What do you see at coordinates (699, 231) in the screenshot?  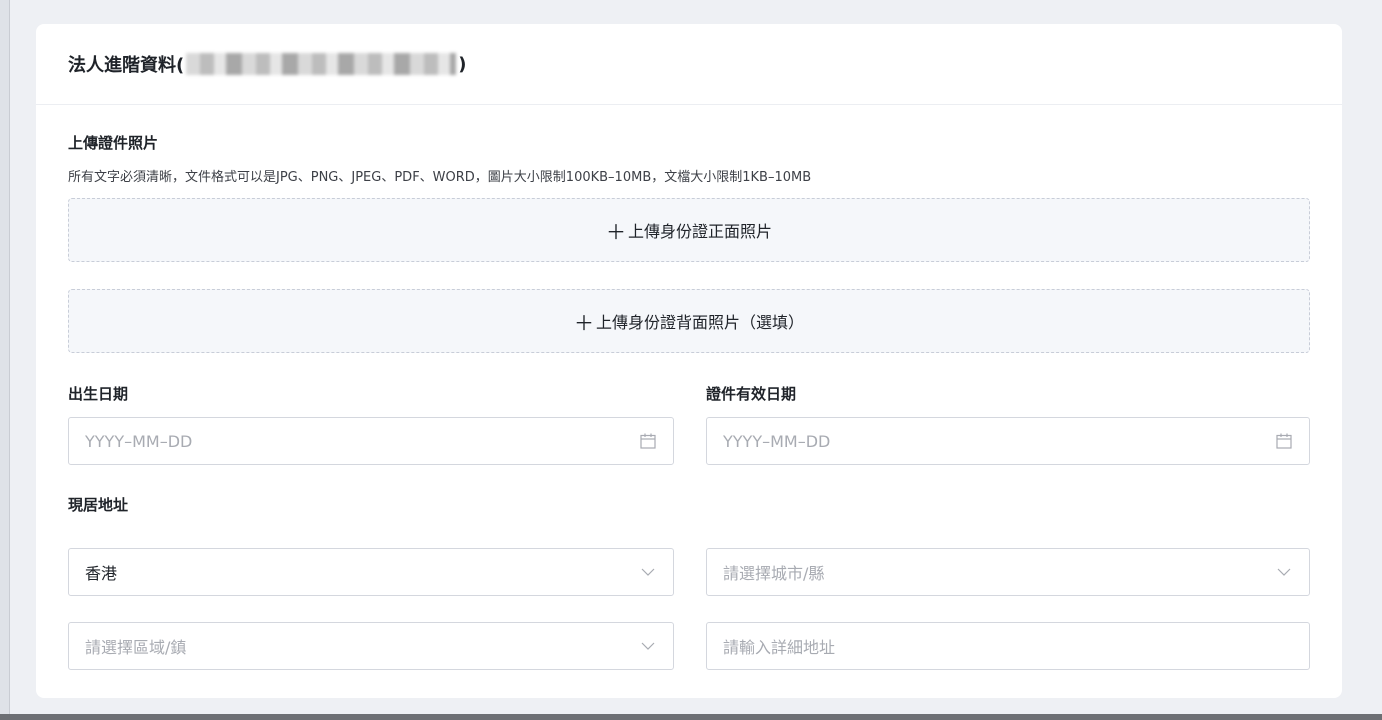 I see `upload-front-id-label: 上傳身份證正面照片` at bounding box center [699, 231].